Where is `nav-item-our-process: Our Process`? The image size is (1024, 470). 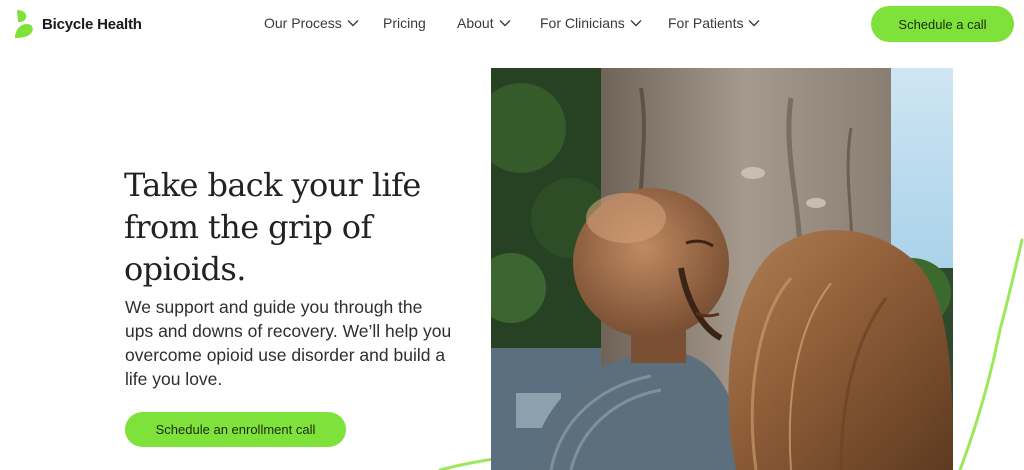
nav-item-our-process: Our Process is located at coordinates (311, 23).